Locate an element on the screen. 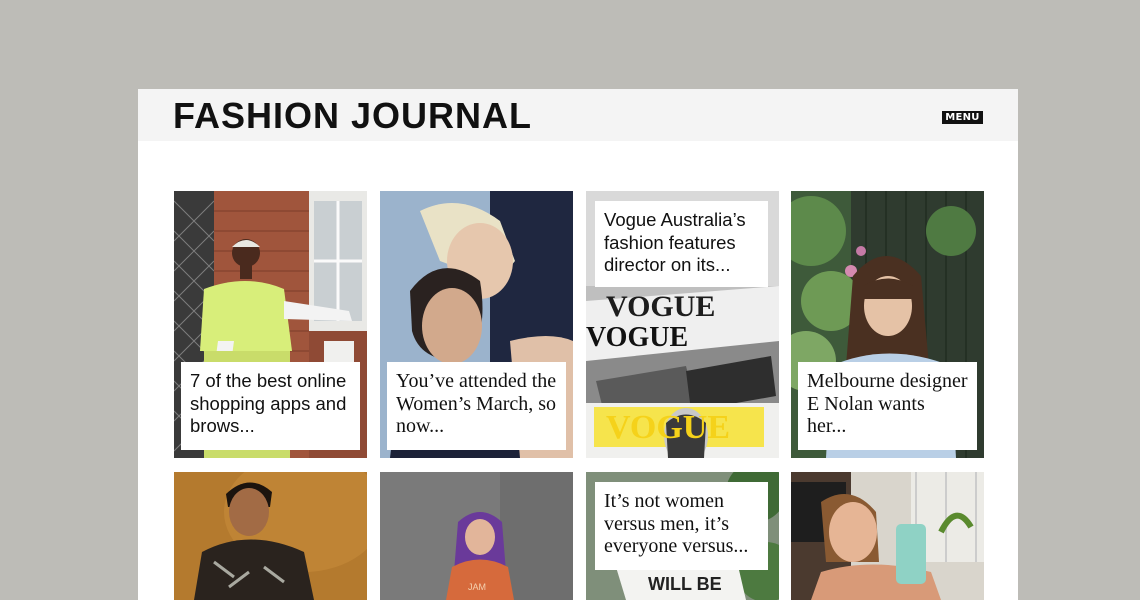  article-card: JAM is located at coordinates (476, 536).